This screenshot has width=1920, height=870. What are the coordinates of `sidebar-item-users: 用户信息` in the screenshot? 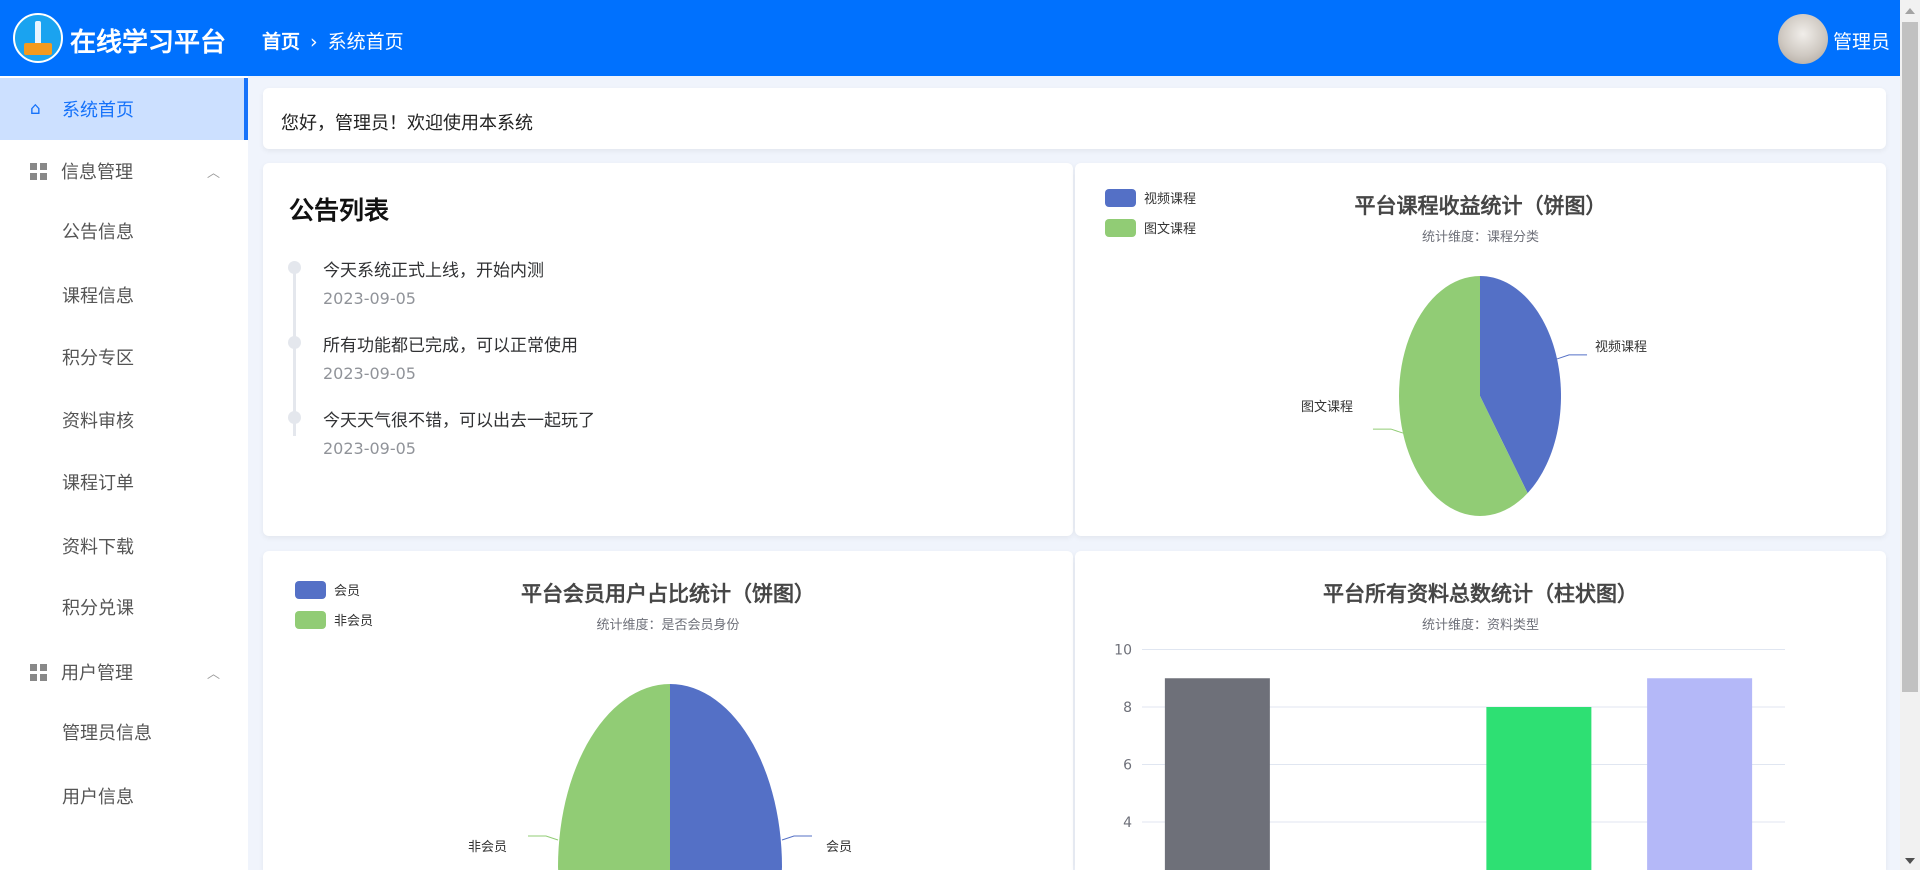 It's located at (124, 796).